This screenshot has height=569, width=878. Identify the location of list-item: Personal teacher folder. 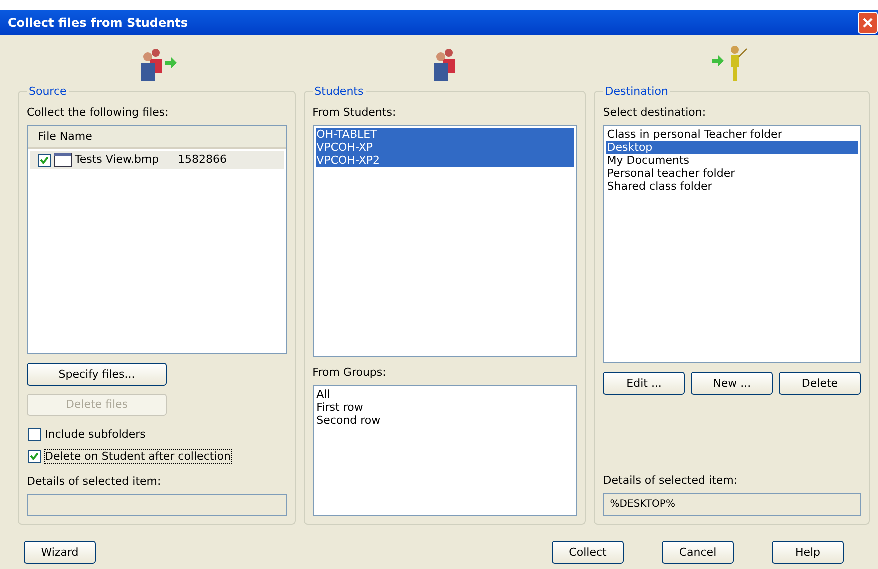
(732, 173).